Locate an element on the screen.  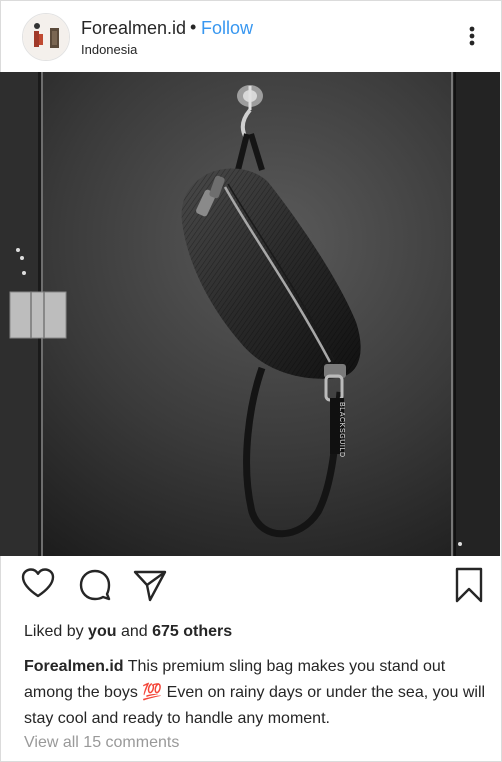
avatar-image is located at coordinates (46, 37).